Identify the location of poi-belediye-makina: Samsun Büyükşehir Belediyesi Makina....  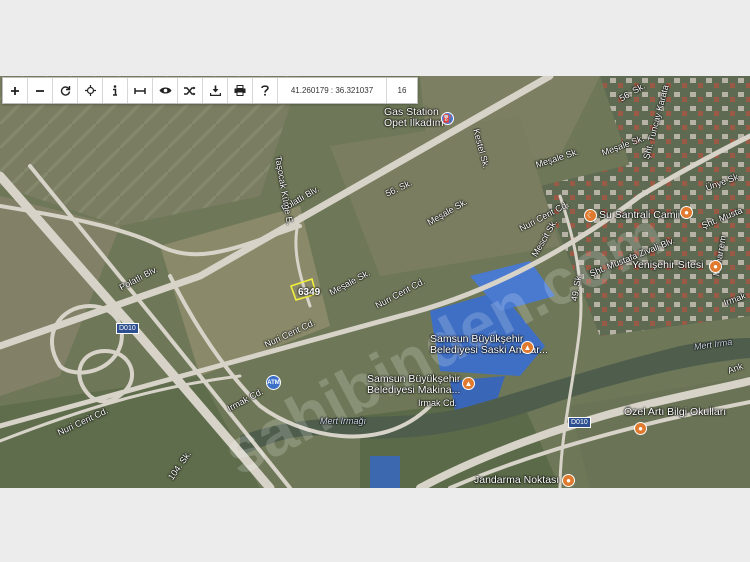
(413, 385).